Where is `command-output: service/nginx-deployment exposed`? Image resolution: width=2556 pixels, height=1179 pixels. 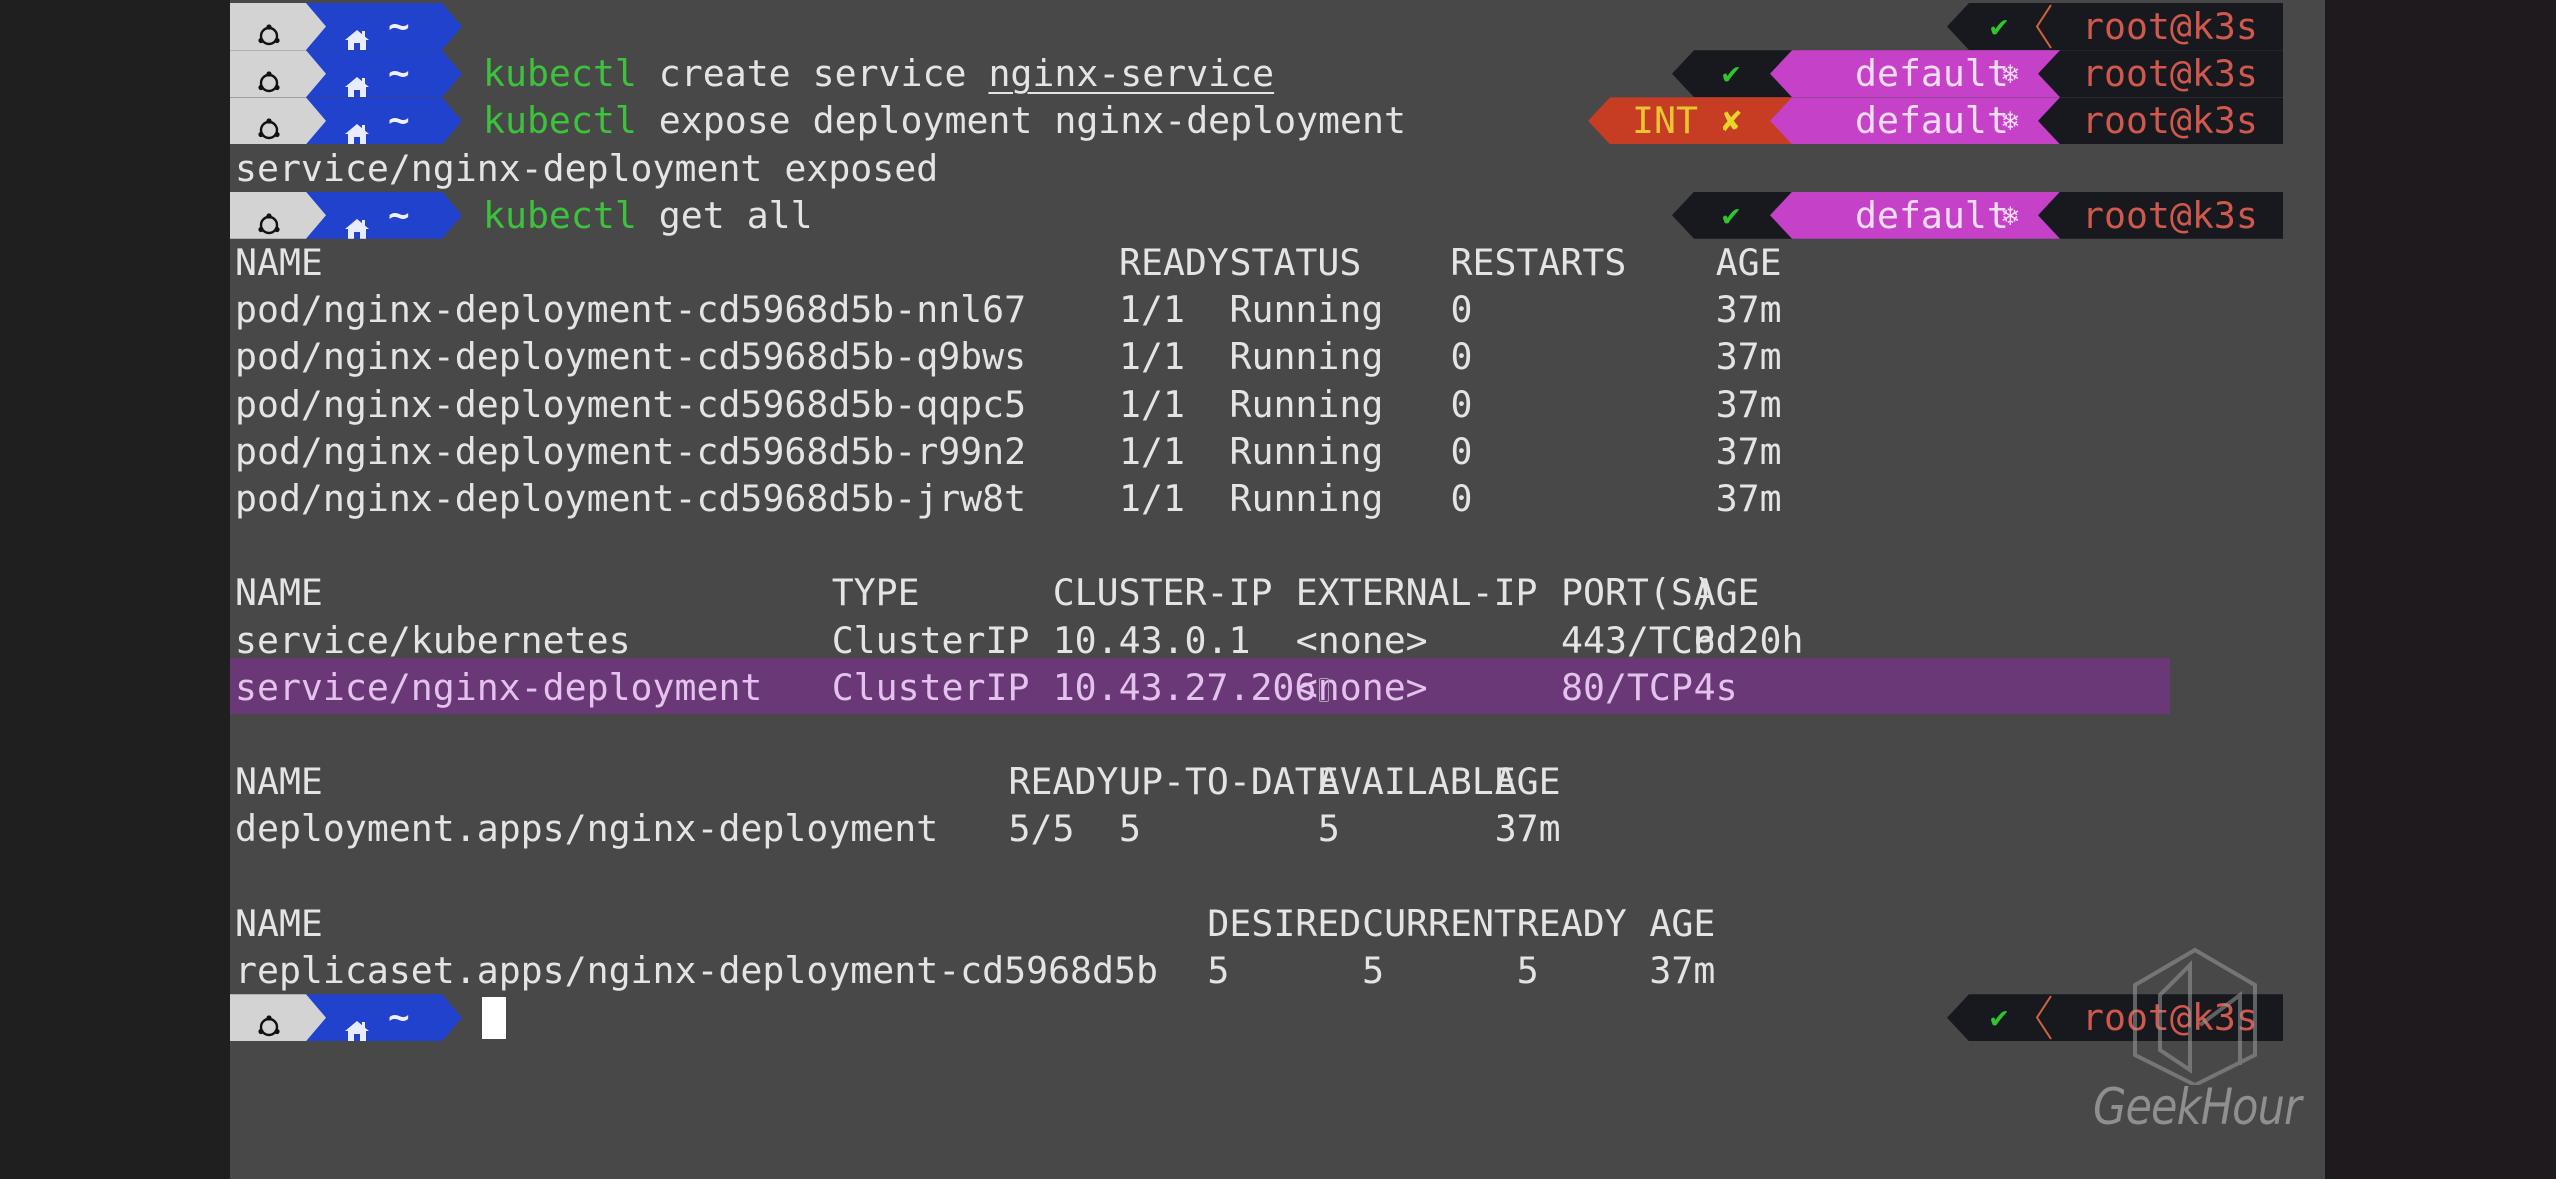
command-output: service/nginx-deployment exposed is located at coordinates (1277, 168).